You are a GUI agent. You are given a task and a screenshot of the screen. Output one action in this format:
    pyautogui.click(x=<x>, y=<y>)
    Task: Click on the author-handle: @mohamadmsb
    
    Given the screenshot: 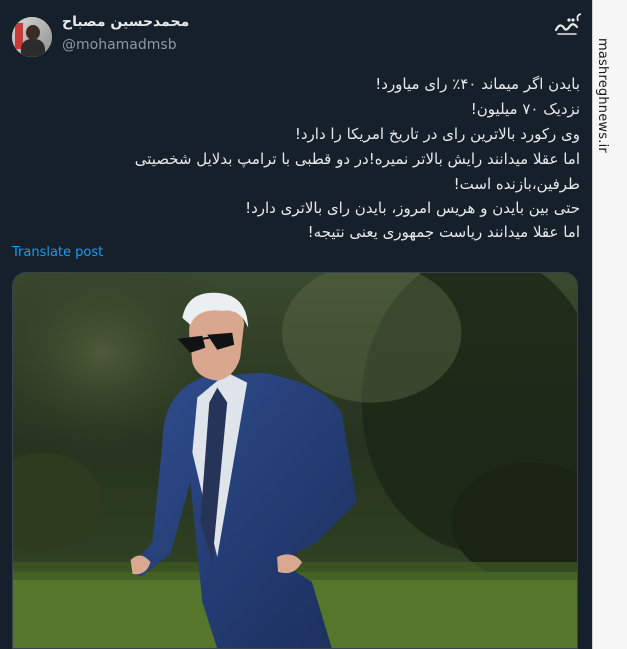 What is the action you would take?
    pyautogui.click(x=119, y=45)
    